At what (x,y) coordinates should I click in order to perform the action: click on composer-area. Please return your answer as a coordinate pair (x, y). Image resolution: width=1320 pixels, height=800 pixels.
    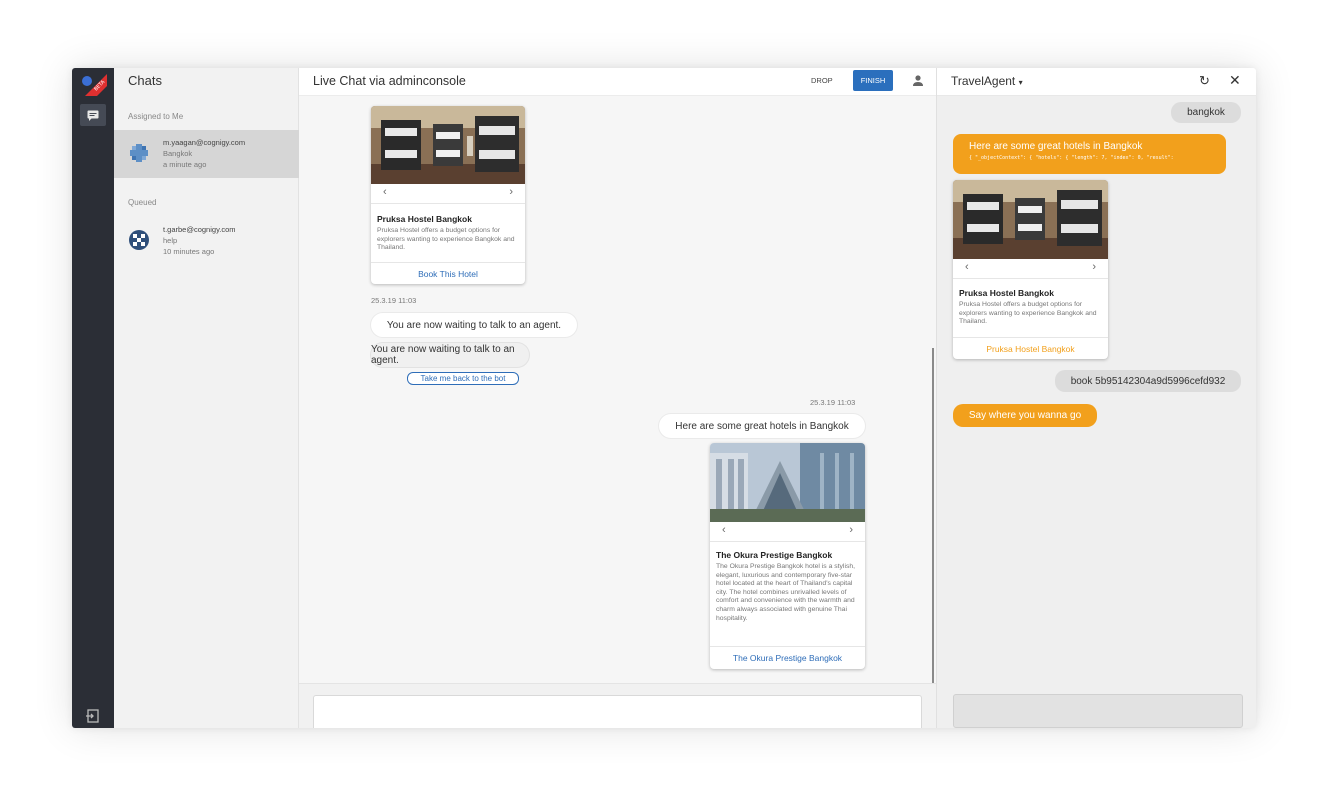
    Looking at the image, I should click on (617, 705).